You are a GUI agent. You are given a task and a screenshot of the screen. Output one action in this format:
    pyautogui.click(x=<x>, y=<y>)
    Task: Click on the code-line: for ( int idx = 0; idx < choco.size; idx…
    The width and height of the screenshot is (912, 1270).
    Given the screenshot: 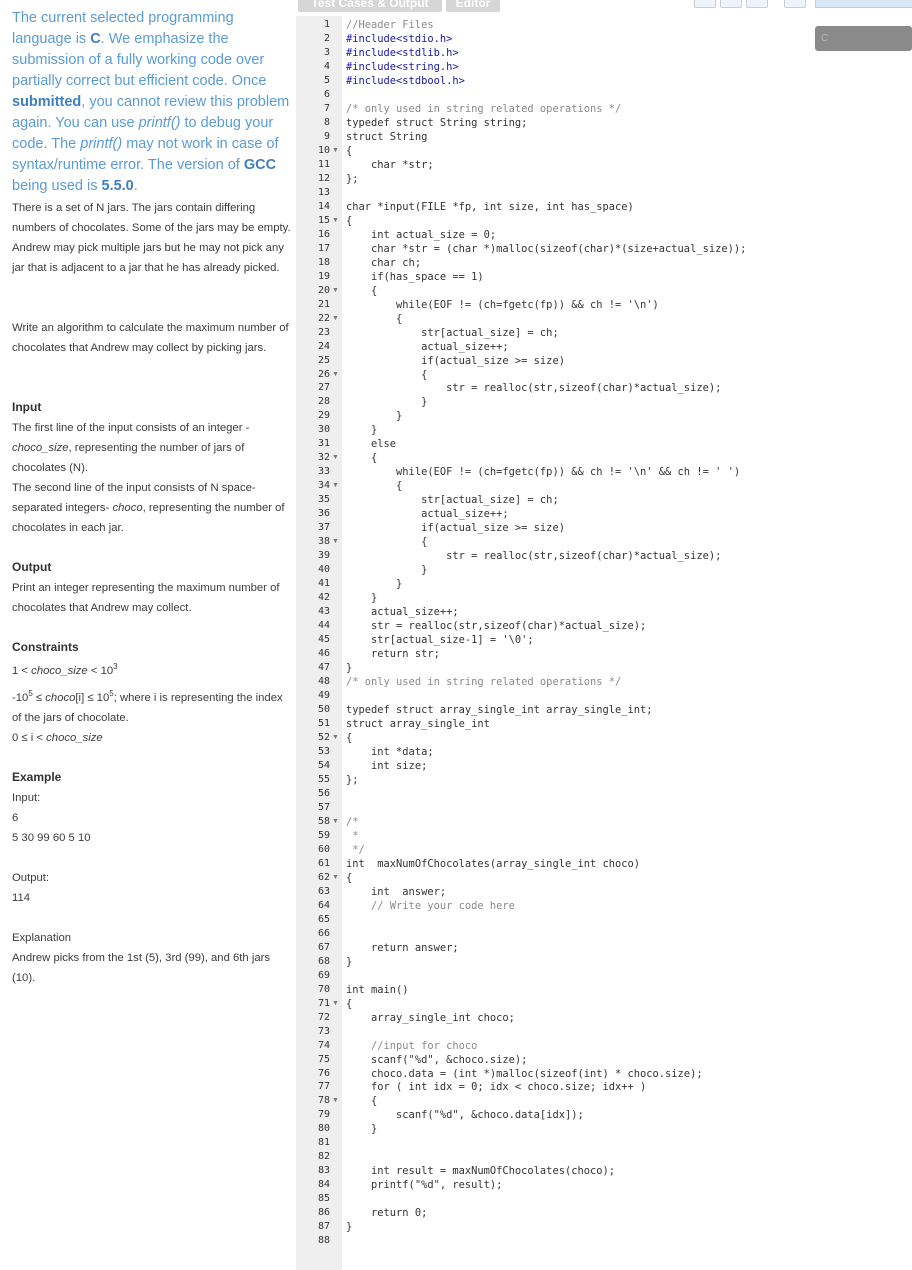 What is the action you would take?
    pyautogui.click(x=496, y=1087)
    